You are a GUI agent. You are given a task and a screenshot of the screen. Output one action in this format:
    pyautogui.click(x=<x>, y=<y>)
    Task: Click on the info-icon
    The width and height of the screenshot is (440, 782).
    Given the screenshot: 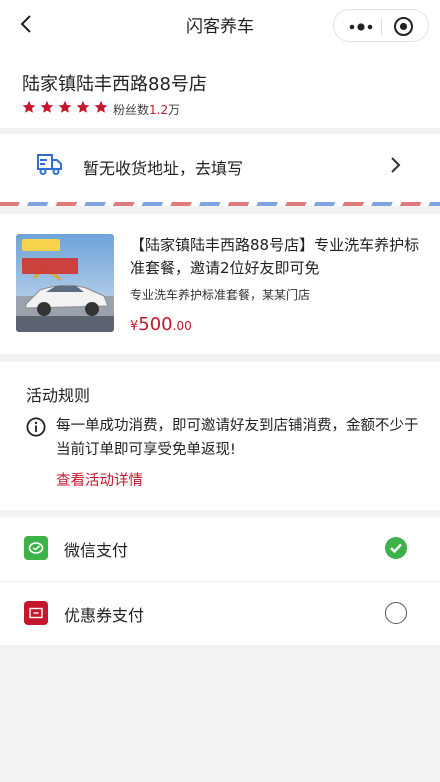 What is the action you would take?
    pyautogui.click(x=36, y=427)
    